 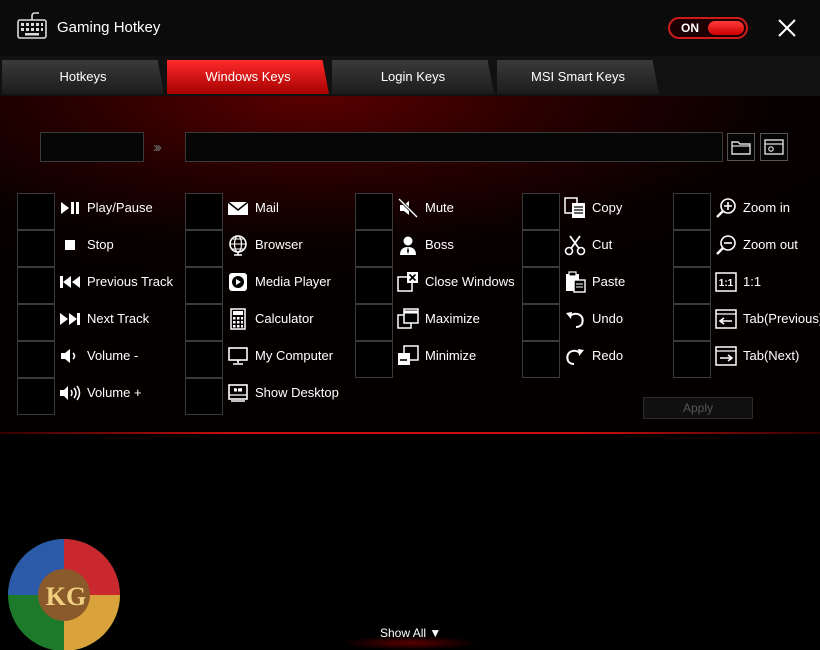 I want to click on key-slot-actual-size, so click(x=692, y=285).